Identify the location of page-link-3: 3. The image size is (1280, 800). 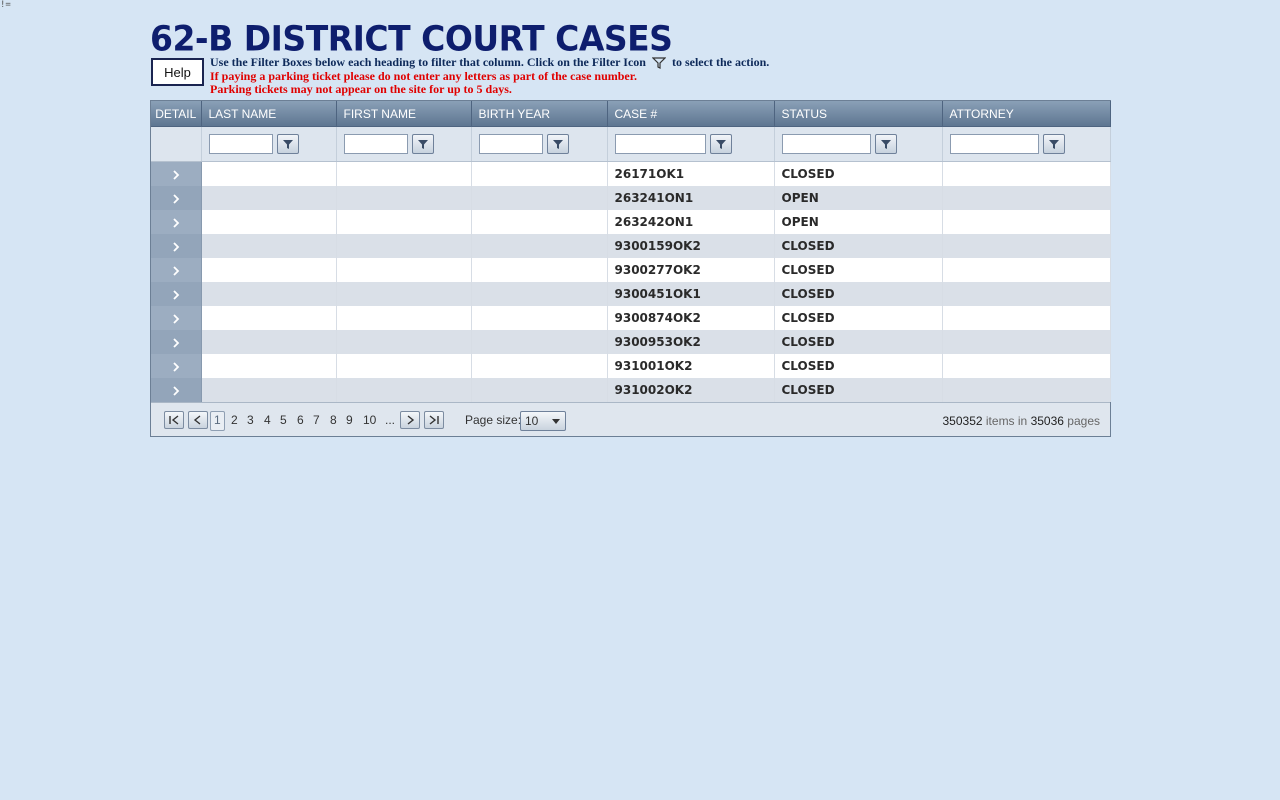
(250, 420).